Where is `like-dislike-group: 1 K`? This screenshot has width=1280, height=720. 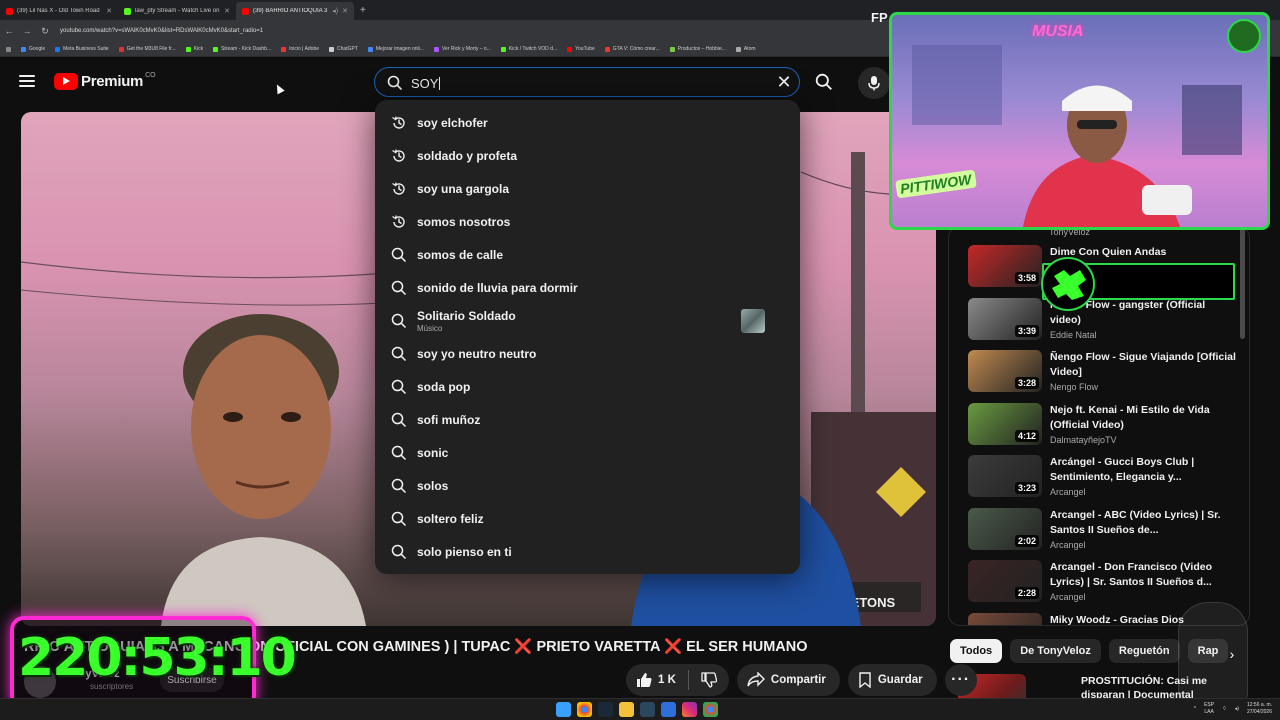
like-dislike-group: 1 K is located at coordinates (677, 680).